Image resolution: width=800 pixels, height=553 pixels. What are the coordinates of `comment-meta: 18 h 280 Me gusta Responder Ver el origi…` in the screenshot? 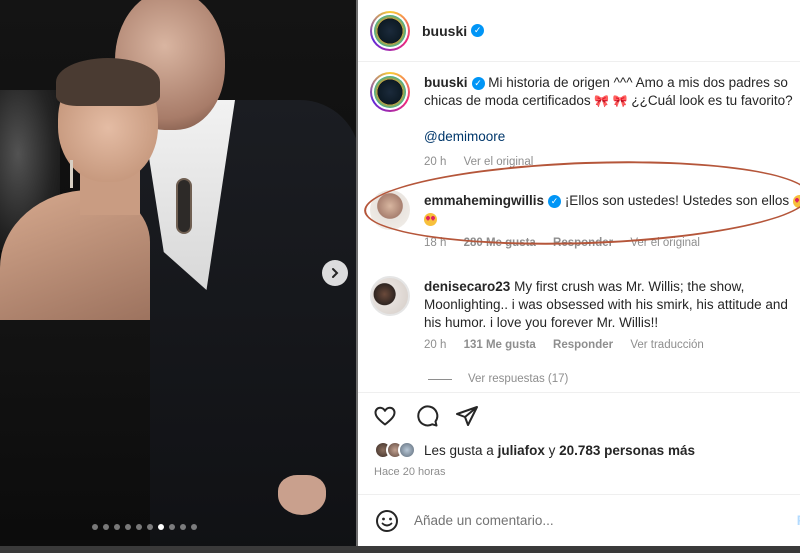 It's located at (569, 243).